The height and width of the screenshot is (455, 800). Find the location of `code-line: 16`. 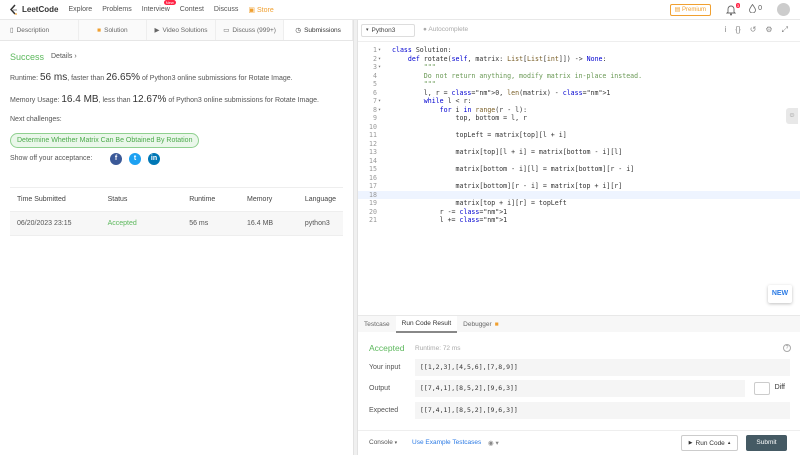

code-line: 16 is located at coordinates (579, 178).